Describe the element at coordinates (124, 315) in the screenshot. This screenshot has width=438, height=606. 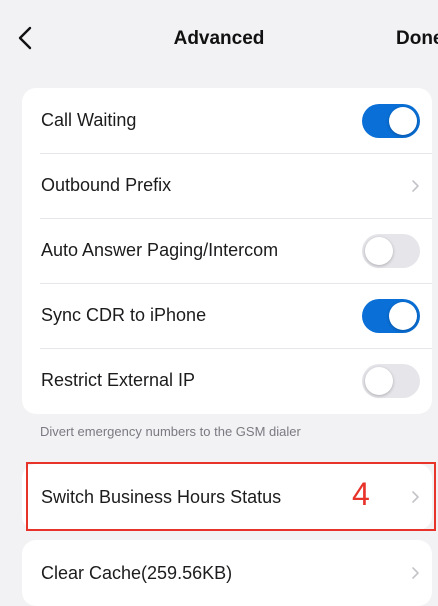
I see `sync-cdr-label: Sync CDR to iPhone` at that location.